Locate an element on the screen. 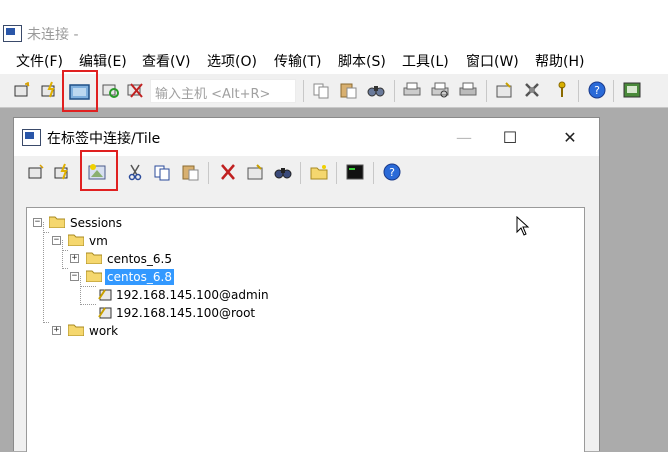 This screenshot has width=668, height=452. main-titlebar: 未连接 - is located at coordinates (334, 23).